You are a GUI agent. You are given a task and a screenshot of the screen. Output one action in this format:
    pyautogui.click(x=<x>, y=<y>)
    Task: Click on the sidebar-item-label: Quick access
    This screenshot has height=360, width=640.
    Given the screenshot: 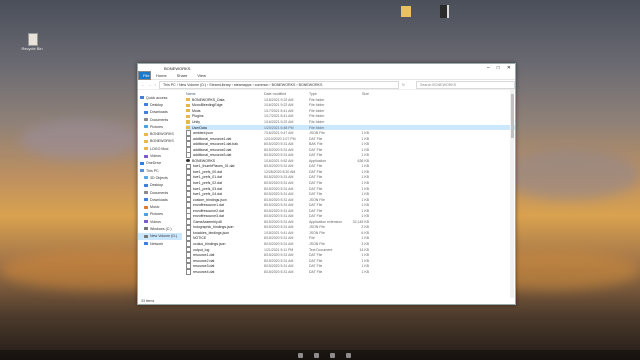 What is the action you would take?
    pyautogui.click(x=157, y=97)
    